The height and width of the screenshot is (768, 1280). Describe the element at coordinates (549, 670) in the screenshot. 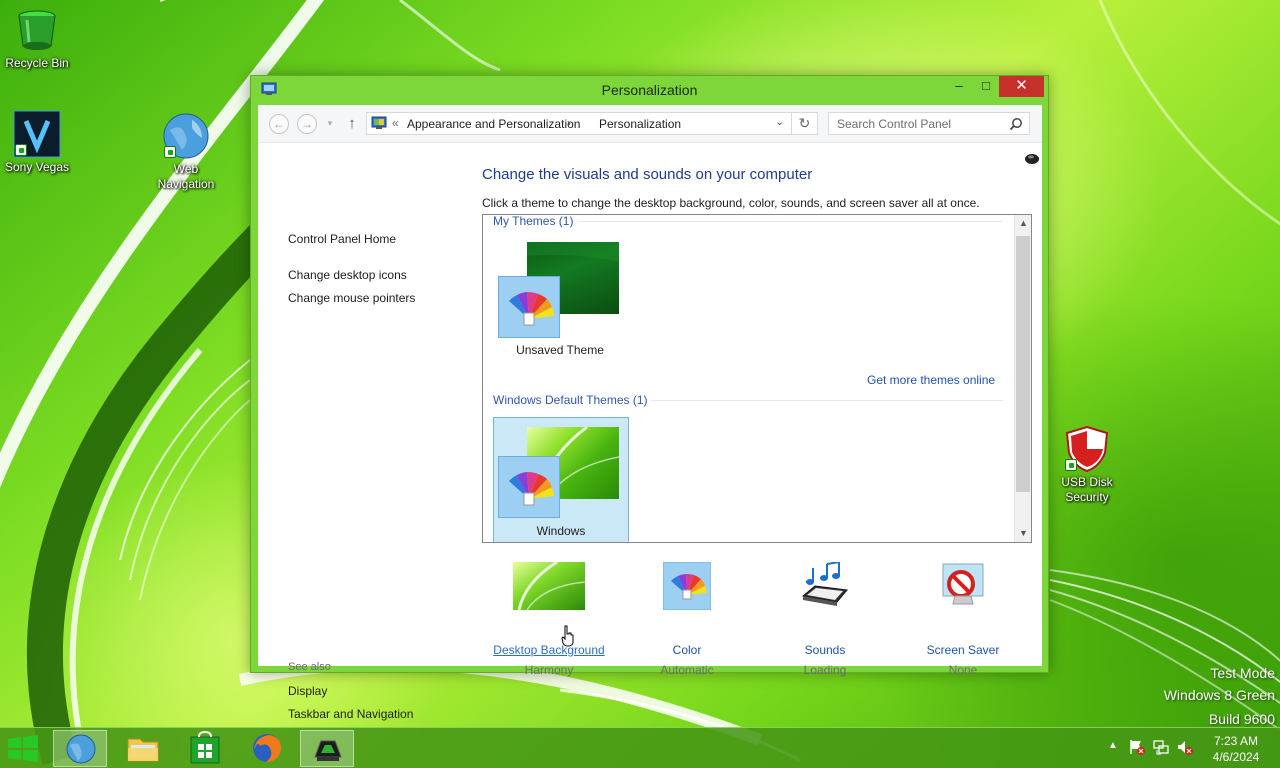

I see `desktop-background-value: Harmony` at that location.